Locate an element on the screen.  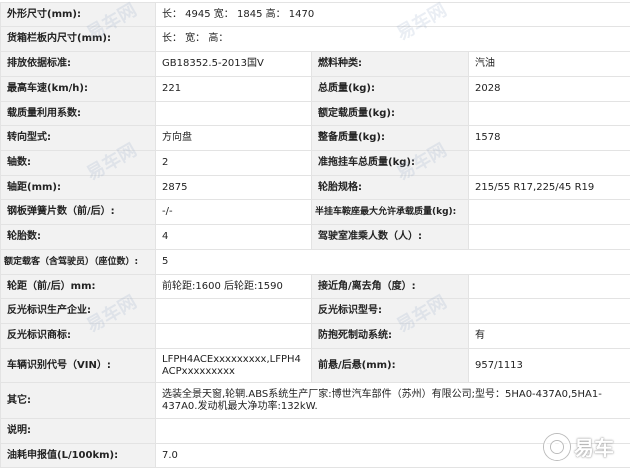
table-row: 载质量利用系数: 额定载质量(kg): is located at coordinates (315, 113).